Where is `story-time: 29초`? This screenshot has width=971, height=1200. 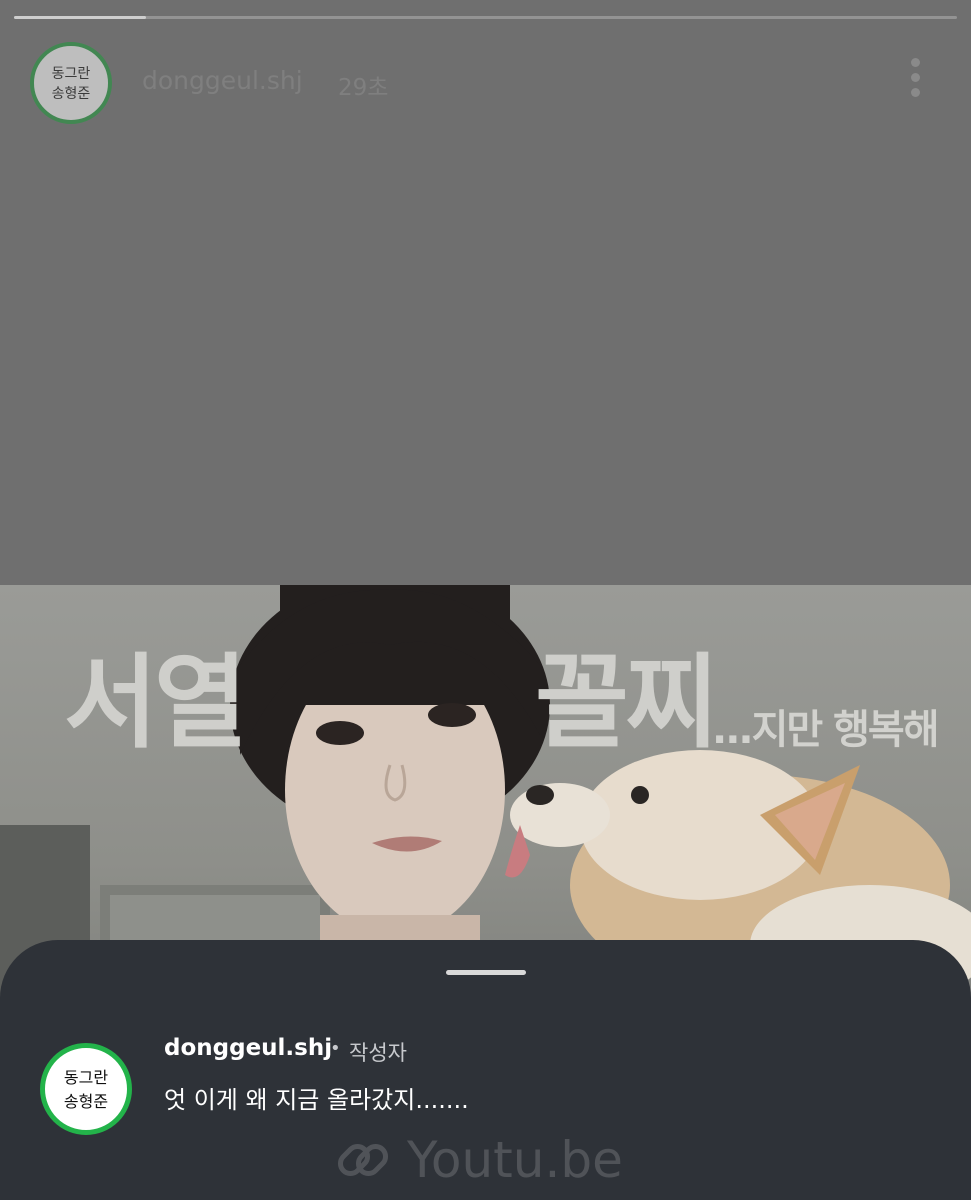
story-time: 29초 is located at coordinates (363, 88).